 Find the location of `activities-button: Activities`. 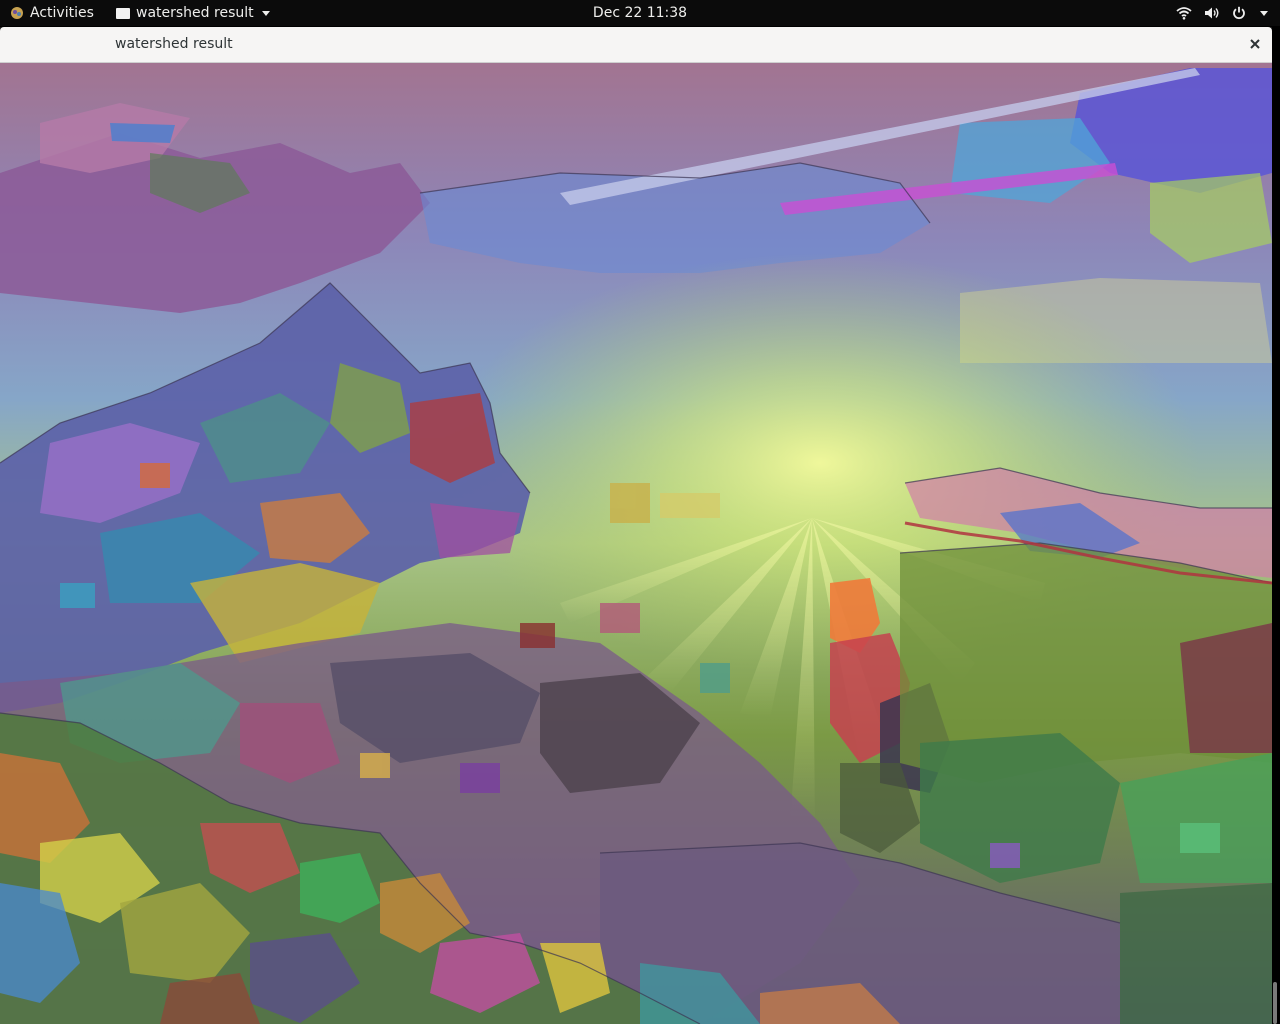

activities-button: Activities is located at coordinates (52, 13).